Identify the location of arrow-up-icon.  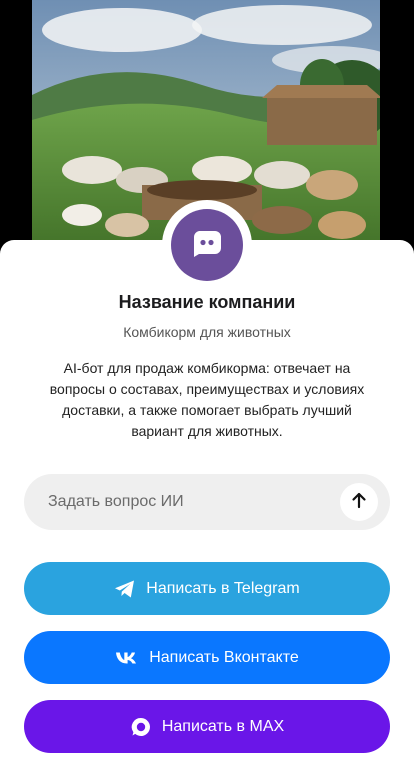
(359, 502).